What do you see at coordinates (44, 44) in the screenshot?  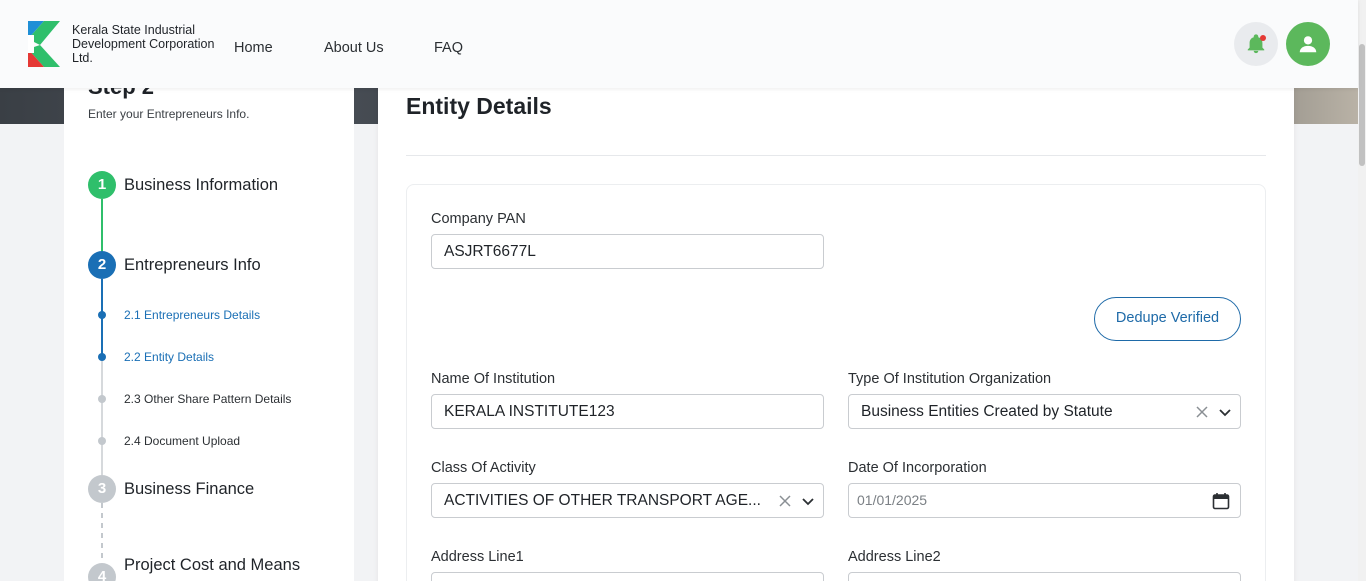 I see `ksidc-logo` at bounding box center [44, 44].